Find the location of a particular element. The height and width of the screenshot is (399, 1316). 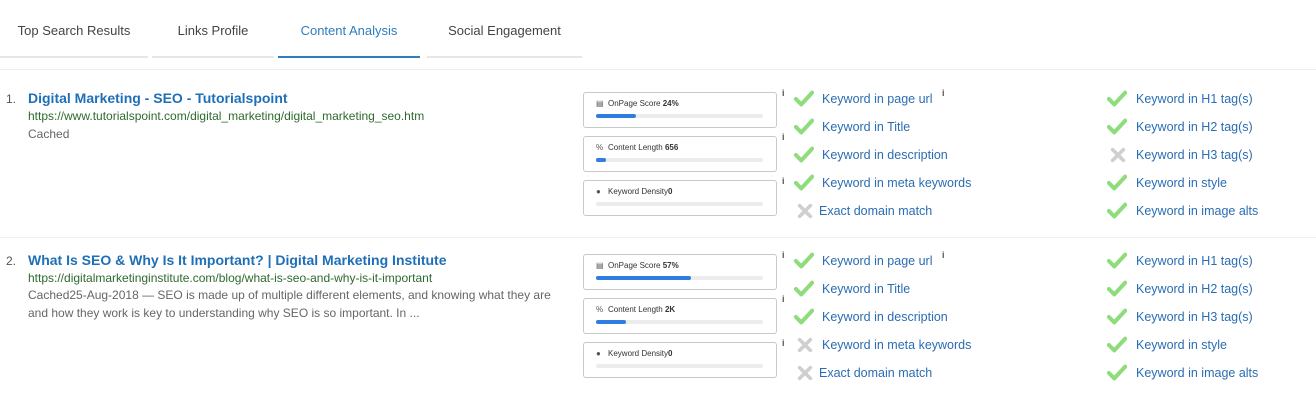

metric-value: 2K is located at coordinates (670, 309).